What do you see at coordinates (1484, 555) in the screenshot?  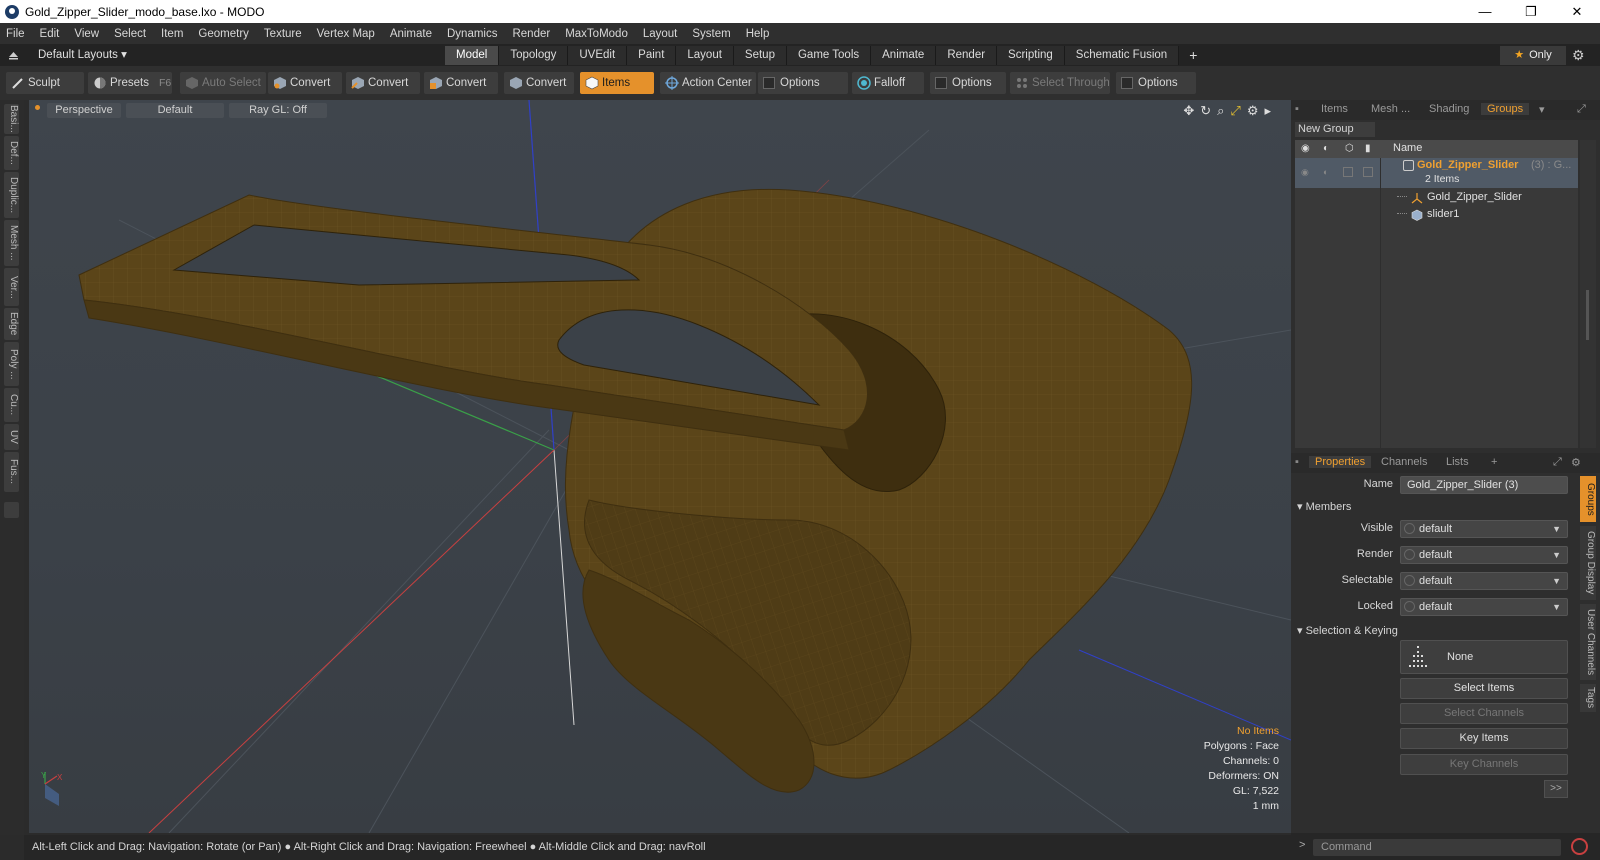 I see `render-dropdown: default ▼` at bounding box center [1484, 555].